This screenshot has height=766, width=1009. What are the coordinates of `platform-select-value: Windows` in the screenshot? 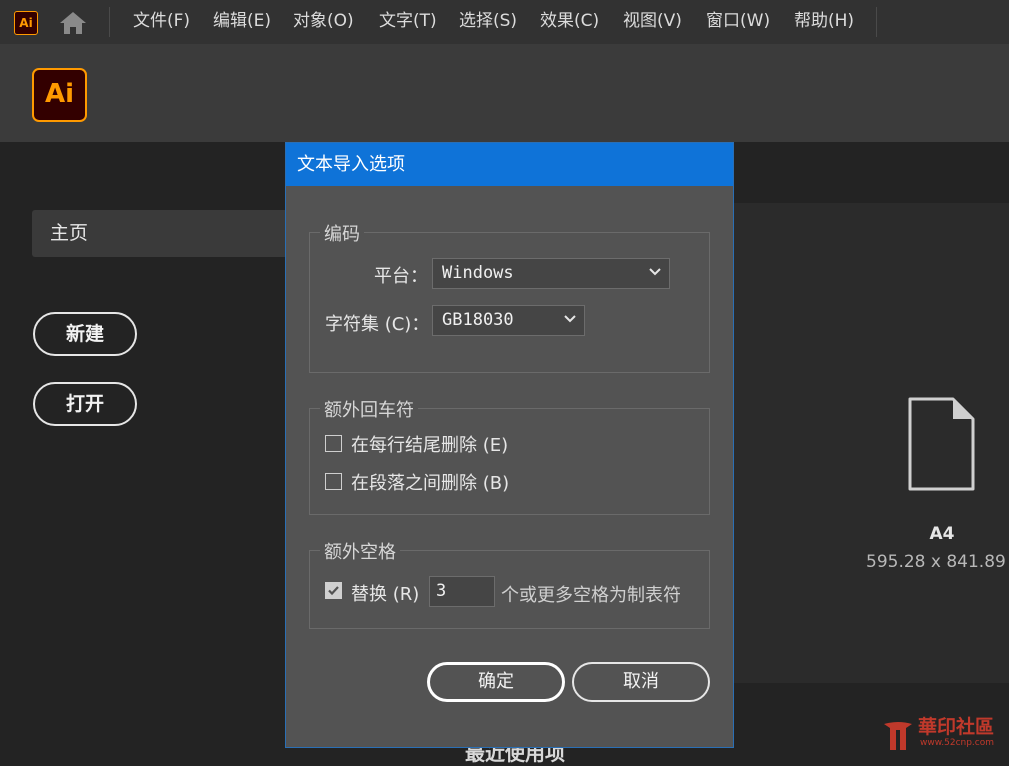 It's located at (478, 273).